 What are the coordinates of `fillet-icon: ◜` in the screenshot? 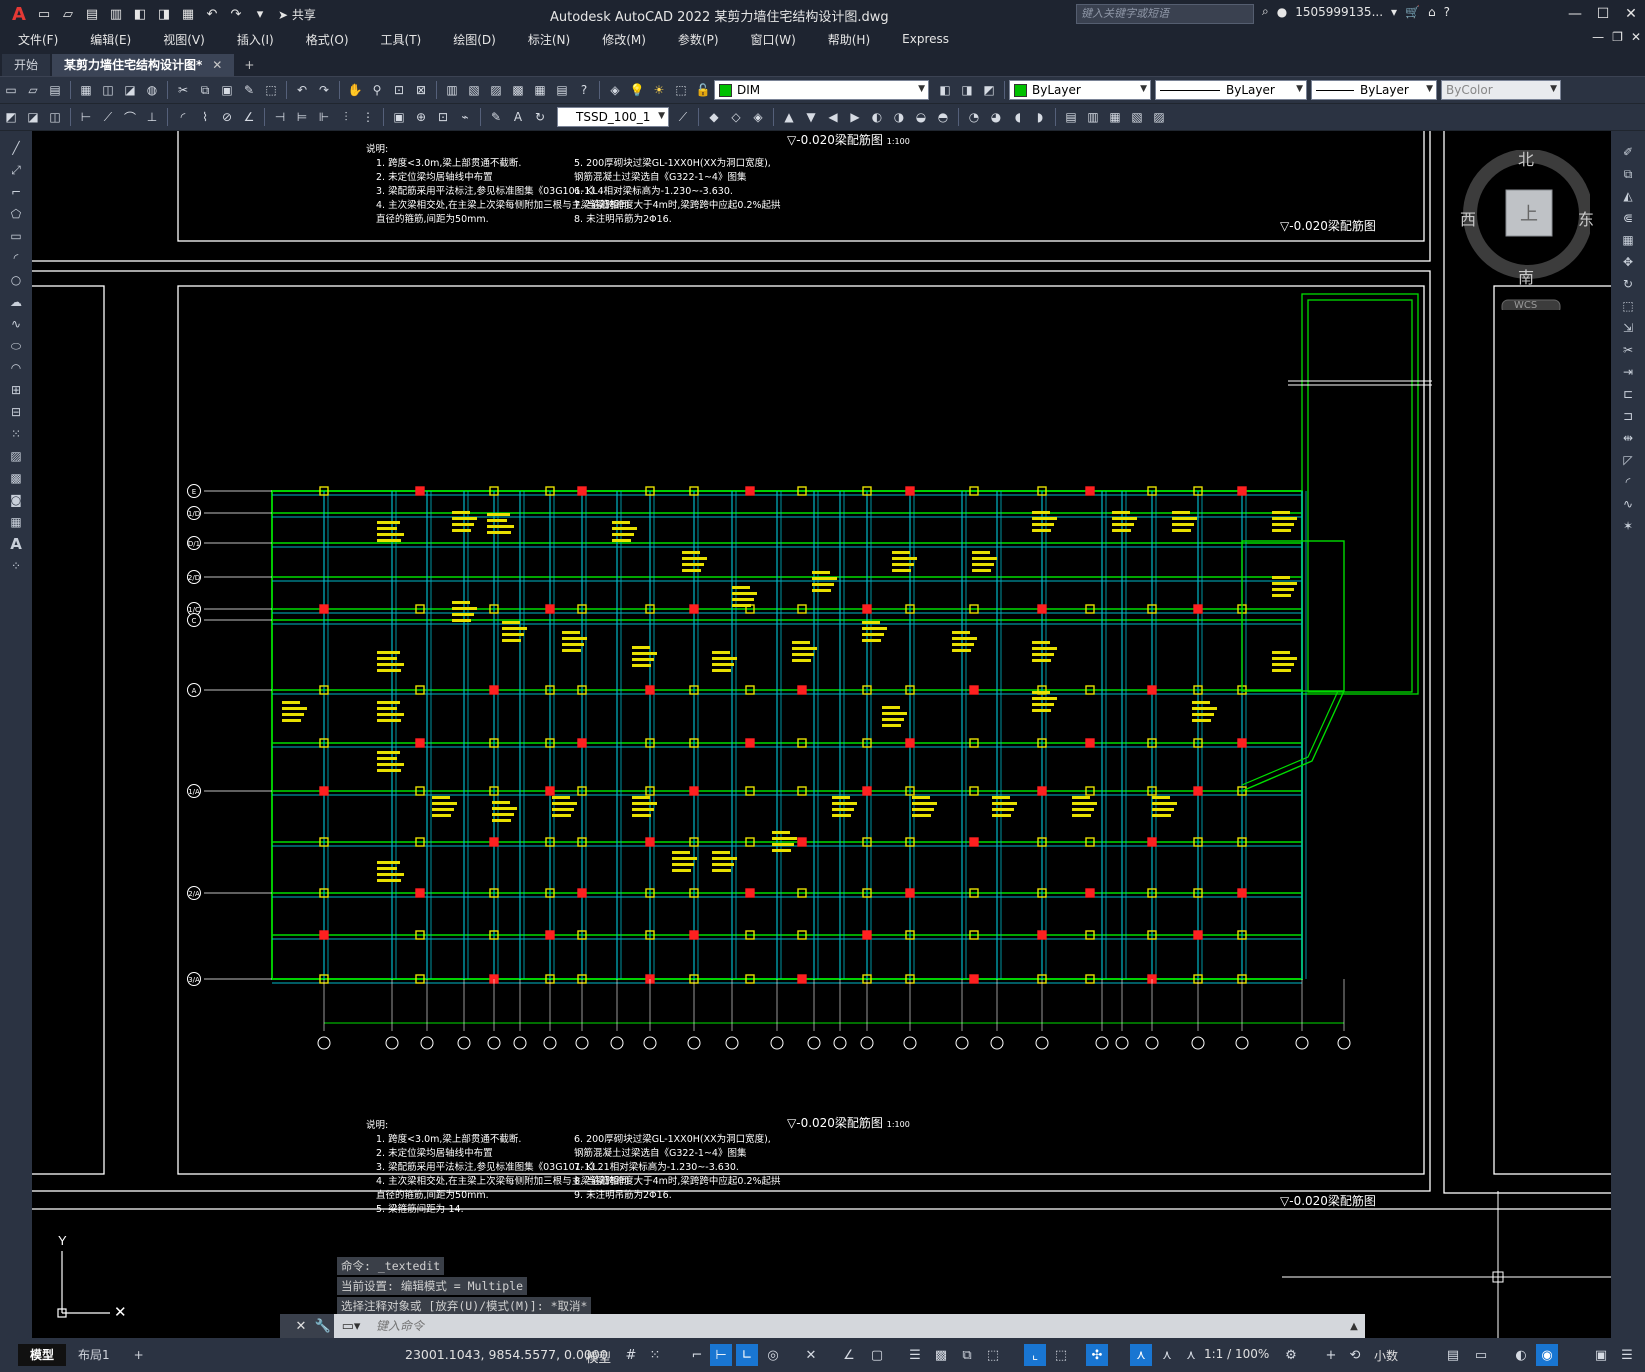 It's located at (1628, 482).